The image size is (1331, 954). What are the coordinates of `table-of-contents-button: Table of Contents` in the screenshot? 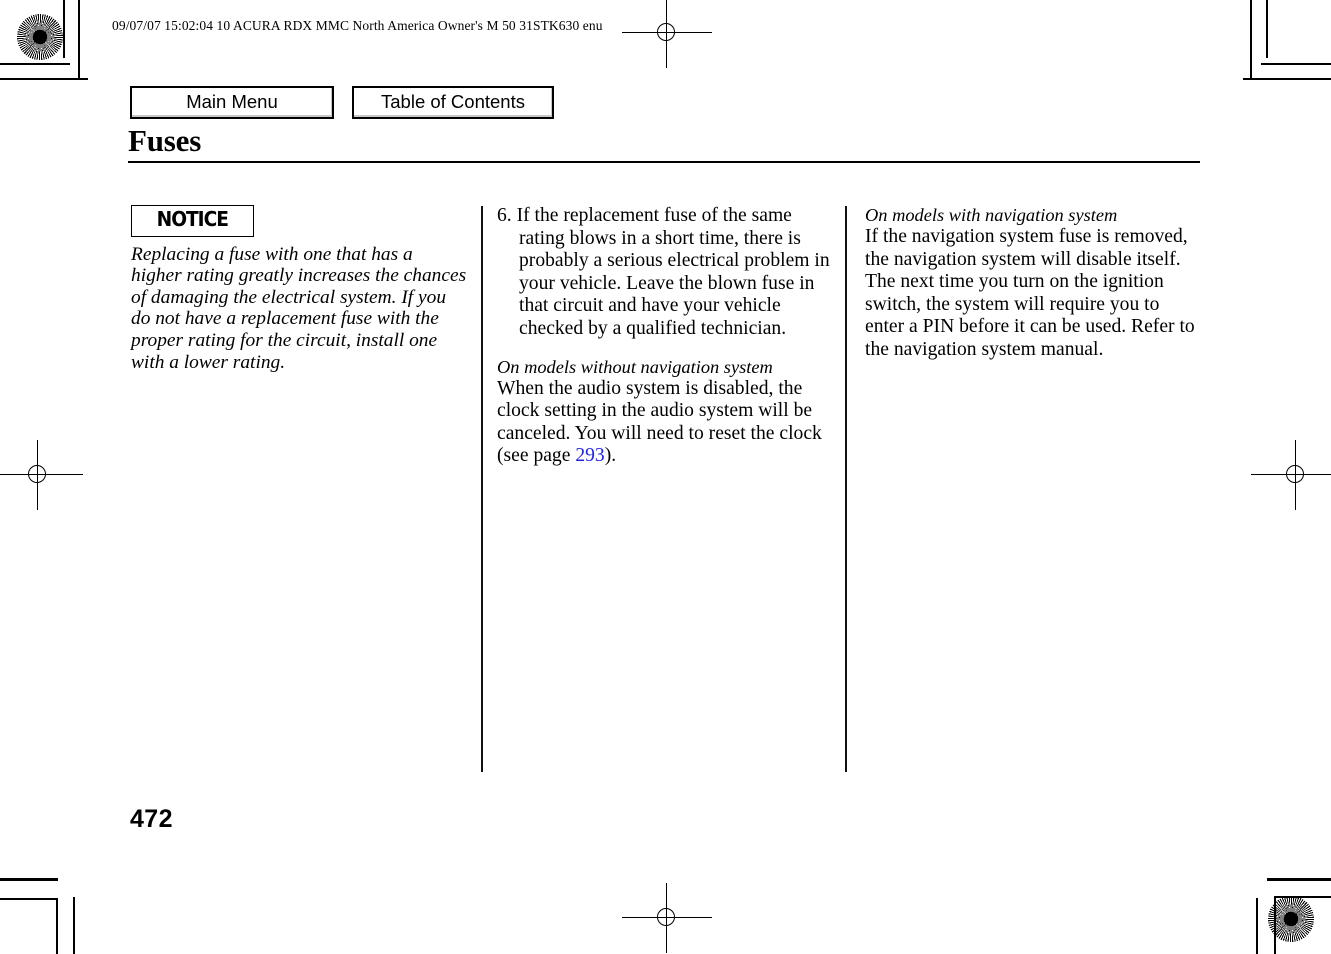 It's located at (453, 102).